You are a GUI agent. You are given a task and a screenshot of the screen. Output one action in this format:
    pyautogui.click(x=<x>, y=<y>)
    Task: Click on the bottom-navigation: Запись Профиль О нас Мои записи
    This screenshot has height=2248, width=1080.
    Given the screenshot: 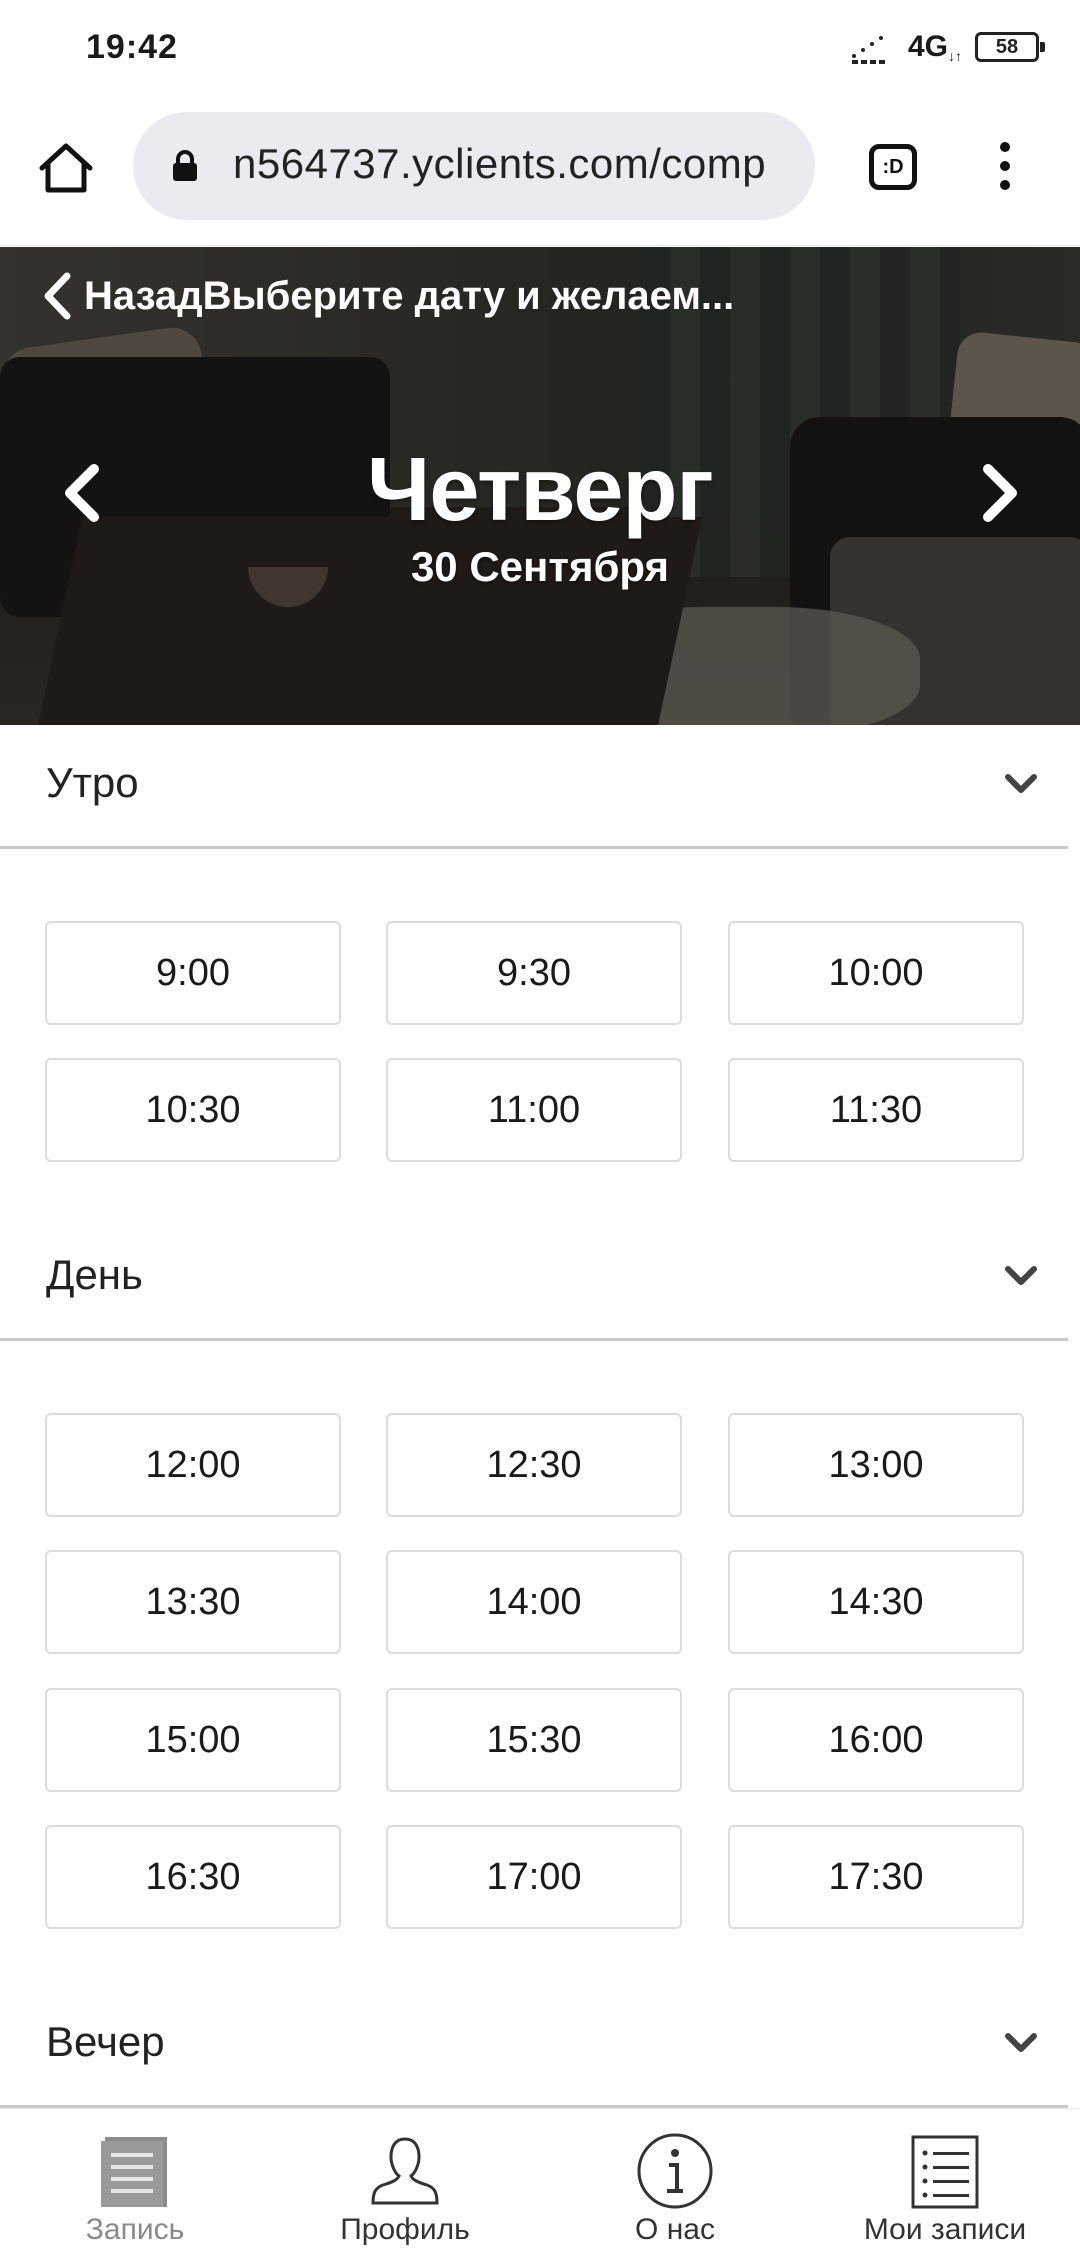 What is the action you would take?
    pyautogui.click(x=540, y=2178)
    